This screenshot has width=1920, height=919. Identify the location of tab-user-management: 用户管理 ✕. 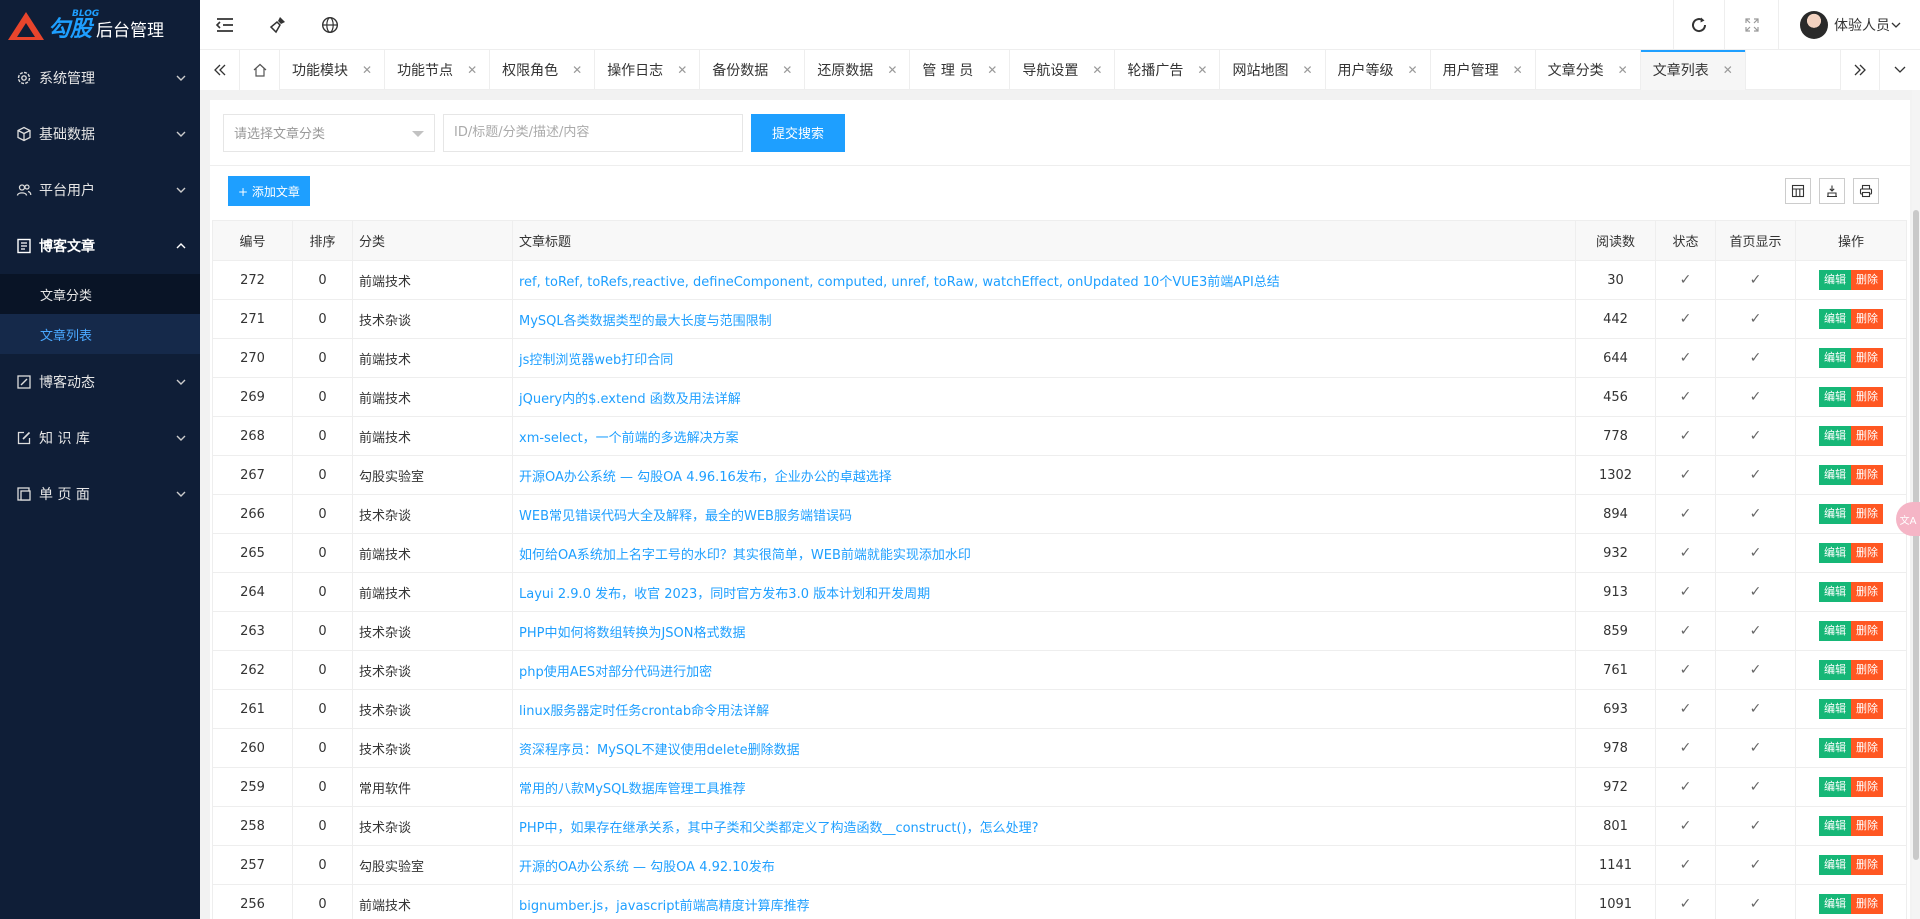
(1483, 70).